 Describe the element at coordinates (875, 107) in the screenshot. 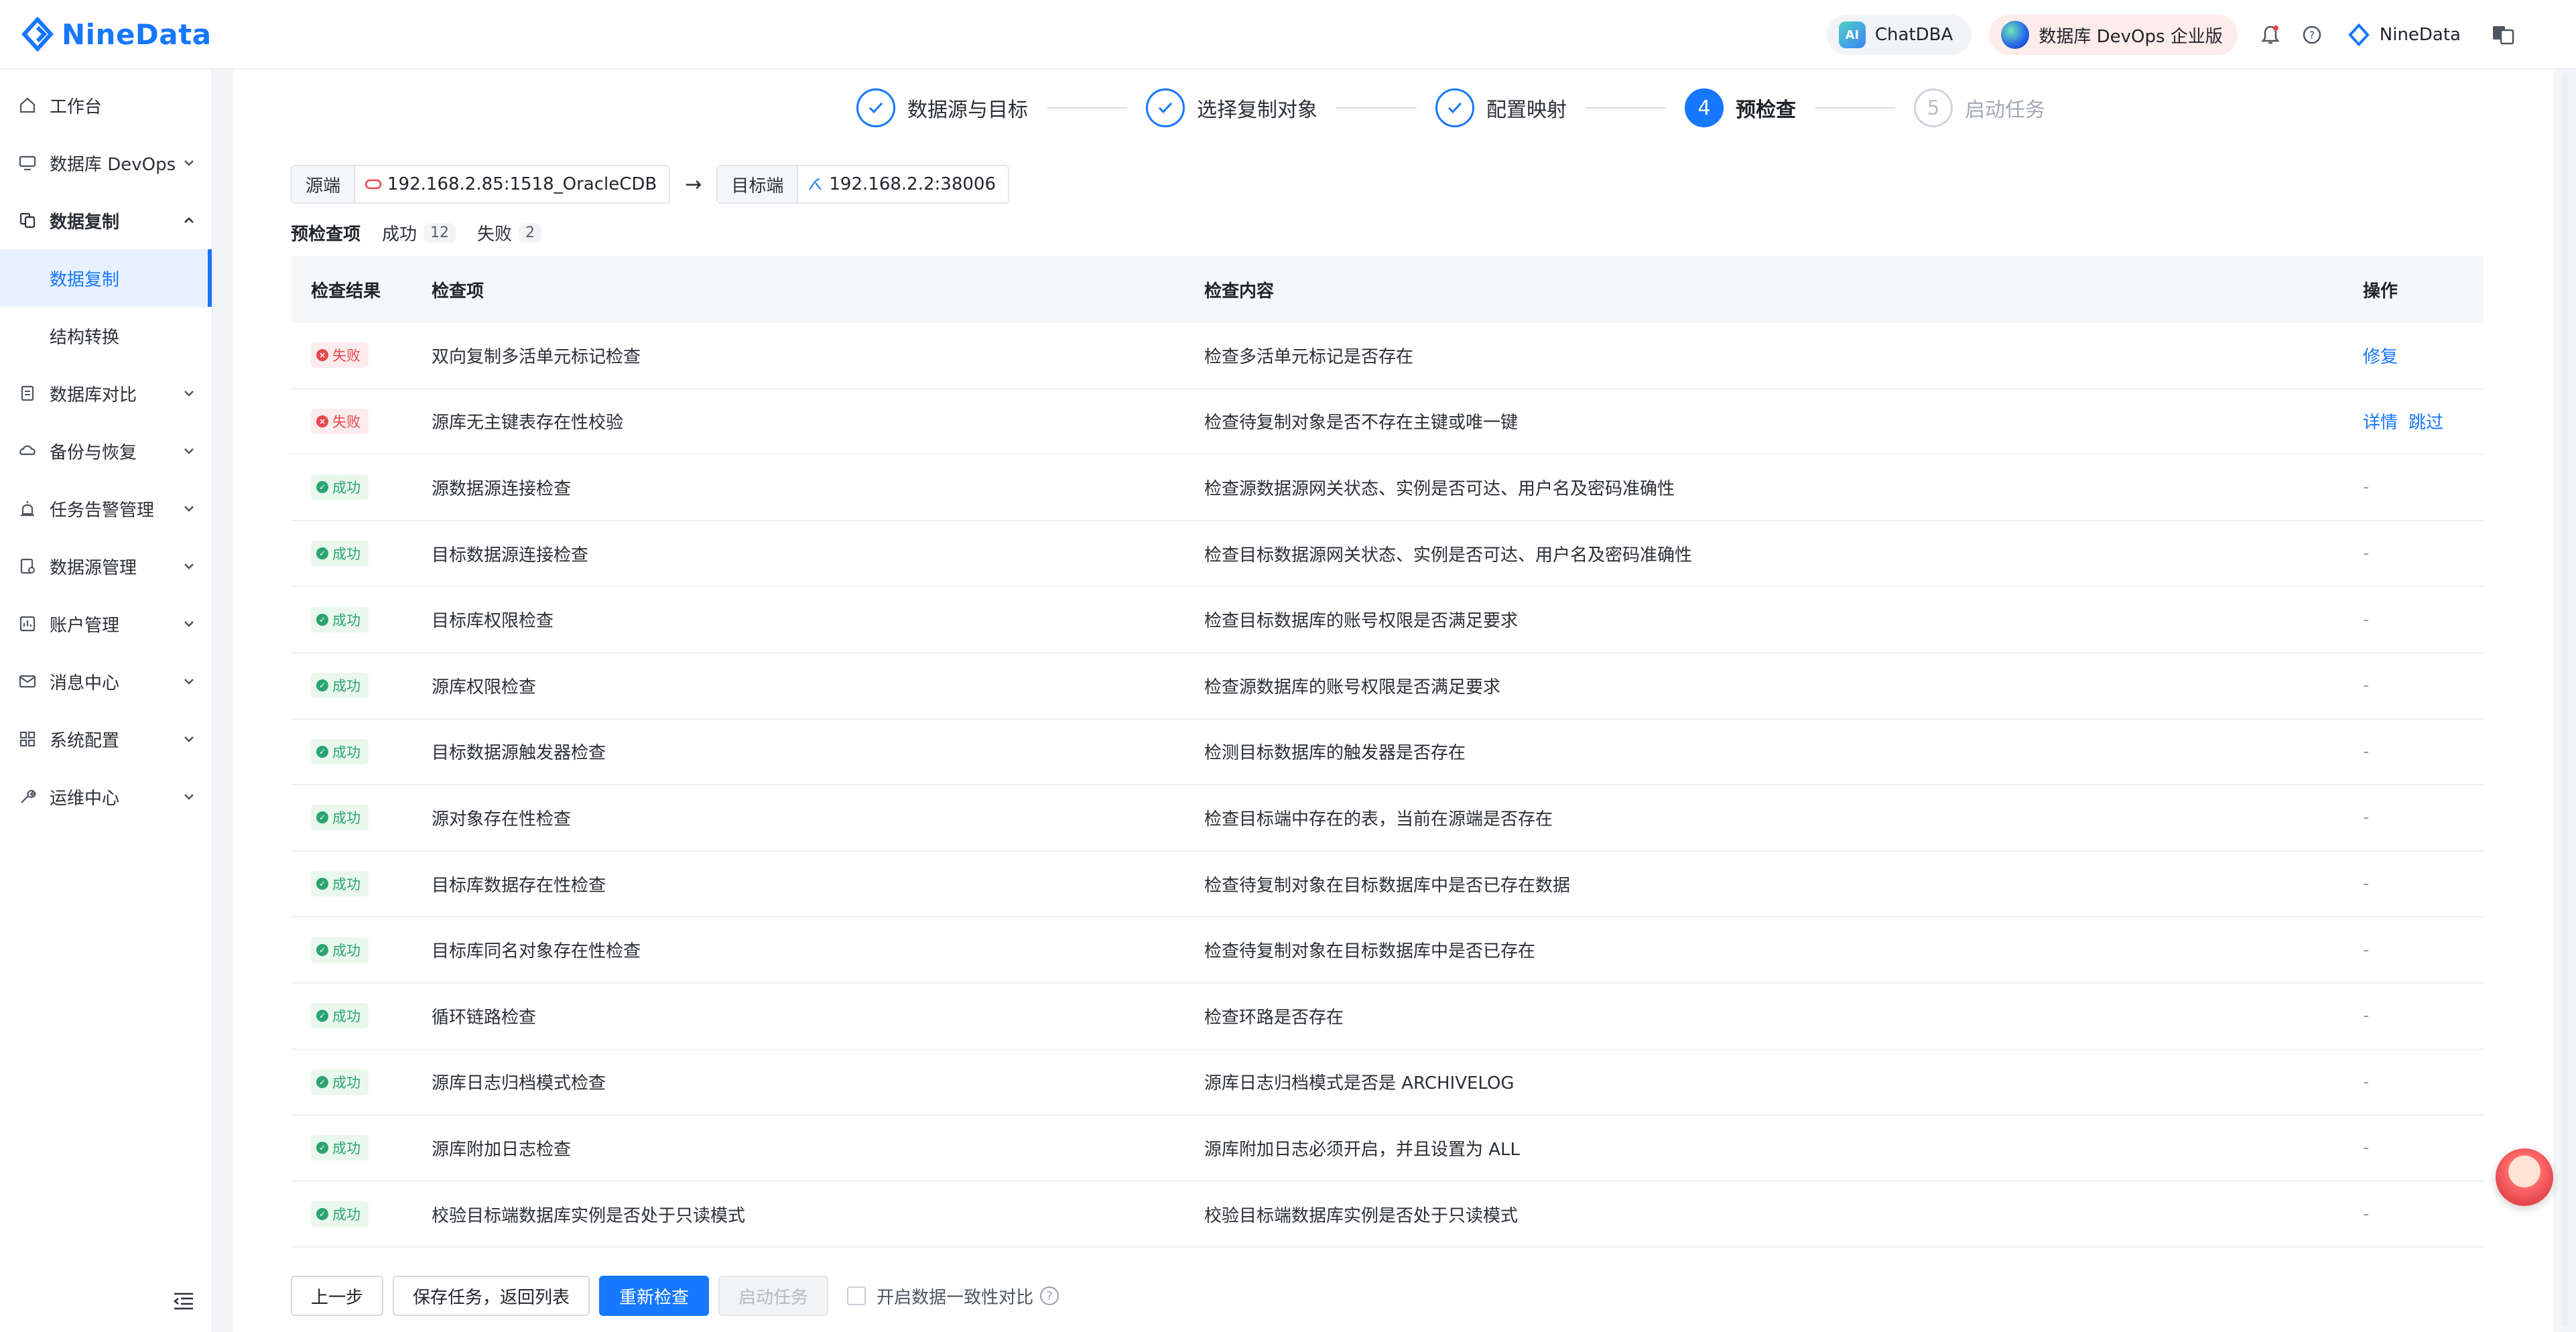

I see `check-icon` at that location.